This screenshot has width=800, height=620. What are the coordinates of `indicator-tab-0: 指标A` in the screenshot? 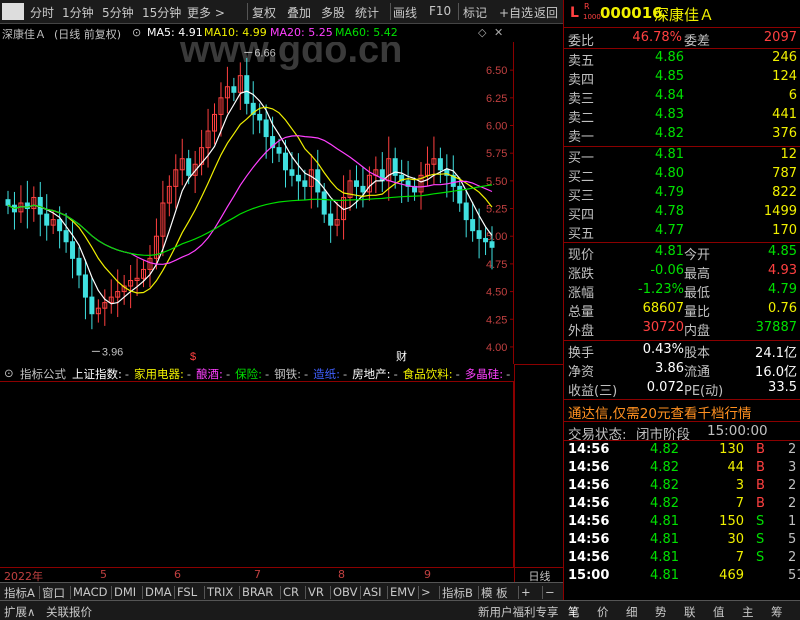 It's located at (19, 593).